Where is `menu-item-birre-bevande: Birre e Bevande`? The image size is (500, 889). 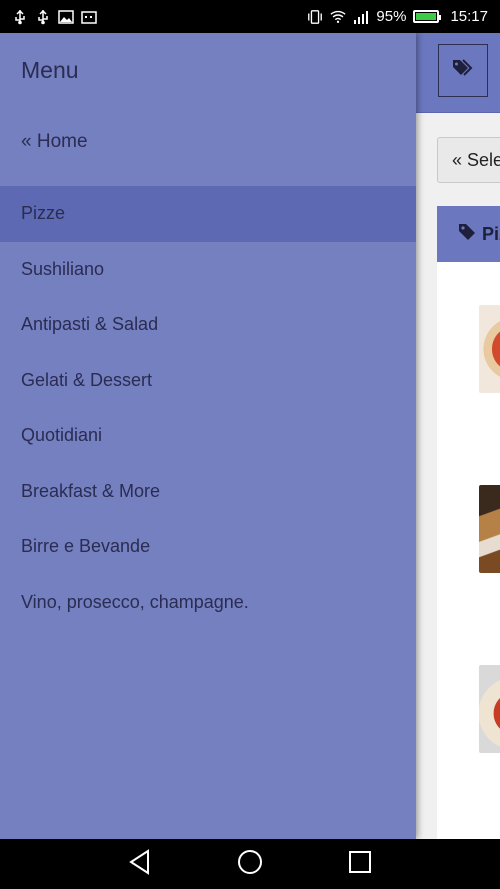 menu-item-birre-bevande: Birre e Bevande is located at coordinates (208, 547).